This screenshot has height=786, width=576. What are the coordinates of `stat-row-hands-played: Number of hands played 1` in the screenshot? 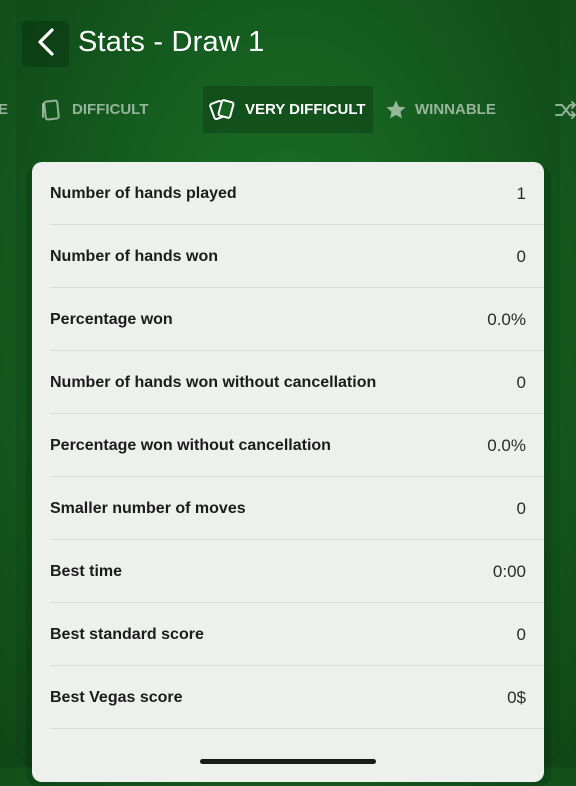 It's located at (288, 193).